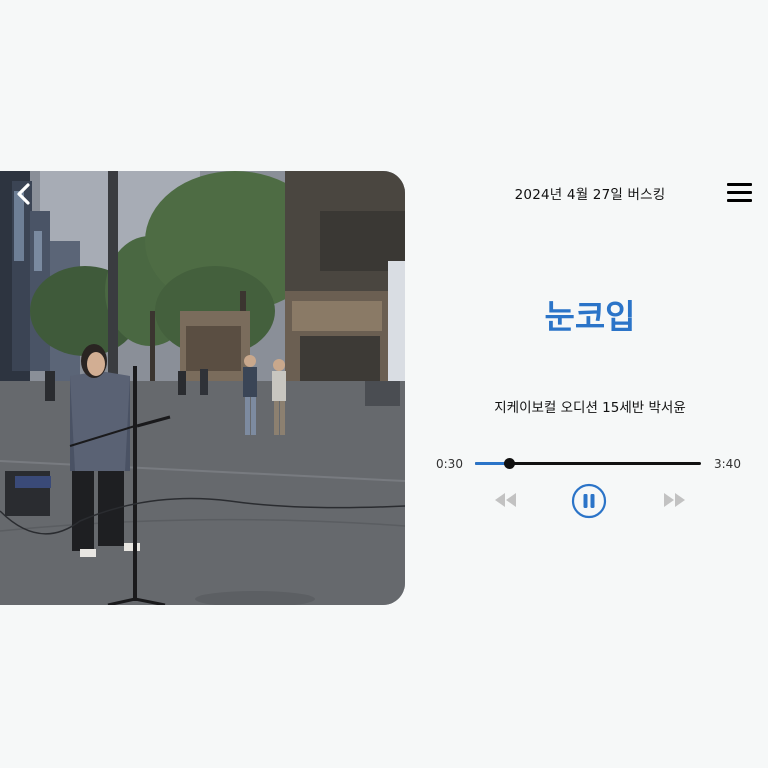 The image size is (768, 768). I want to click on pause-icon, so click(589, 501).